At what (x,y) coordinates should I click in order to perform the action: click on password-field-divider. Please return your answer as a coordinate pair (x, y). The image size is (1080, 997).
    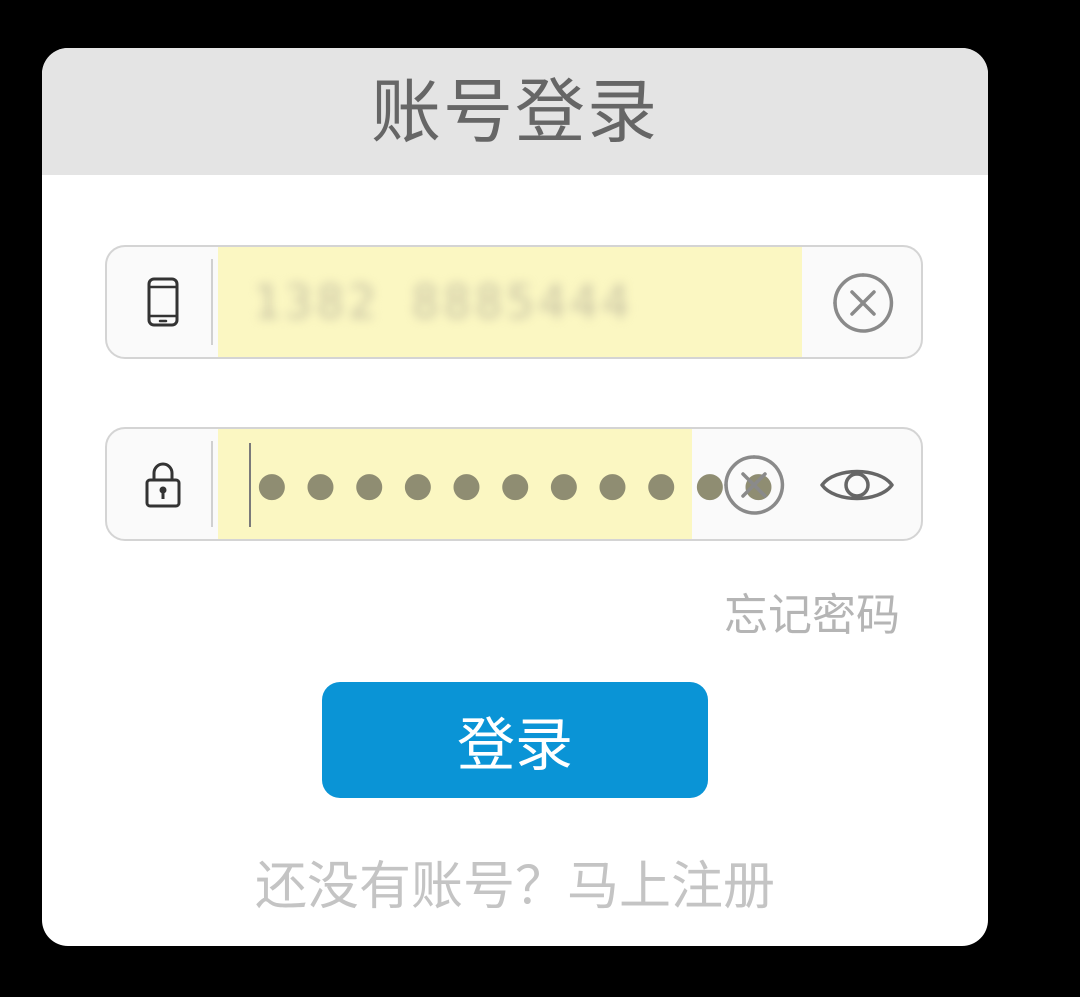
    Looking at the image, I should click on (212, 484).